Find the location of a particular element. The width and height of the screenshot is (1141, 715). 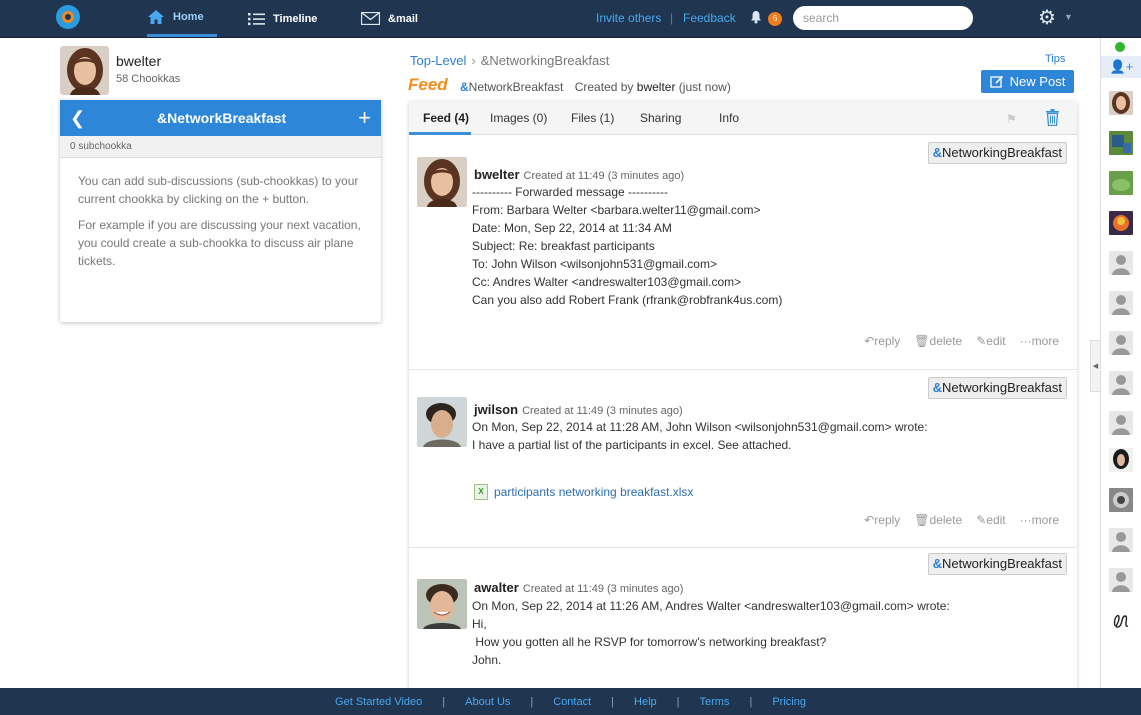

chevron-down-icon: ▼ is located at coordinates (1068, 17).